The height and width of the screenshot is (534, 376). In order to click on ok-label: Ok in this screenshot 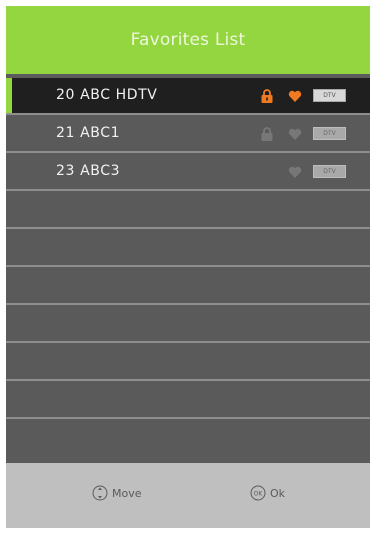, I will do `click(278, 493)`.